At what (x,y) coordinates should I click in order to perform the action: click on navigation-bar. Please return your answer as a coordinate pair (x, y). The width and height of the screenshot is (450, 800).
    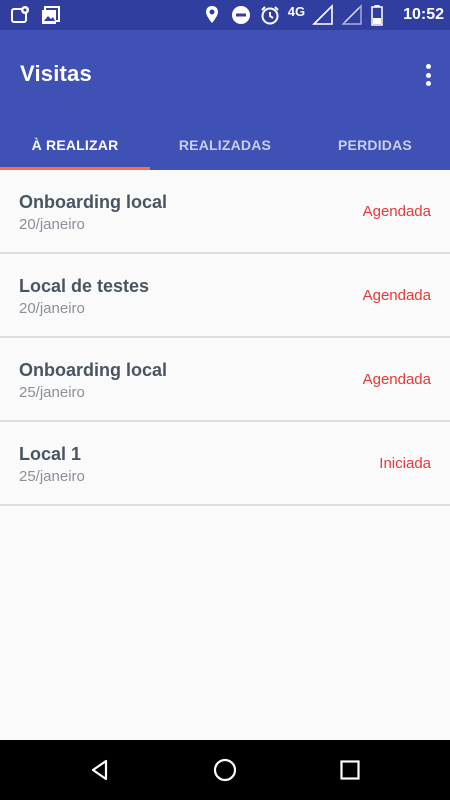
    Looking at the image, I should click on (225, 770).